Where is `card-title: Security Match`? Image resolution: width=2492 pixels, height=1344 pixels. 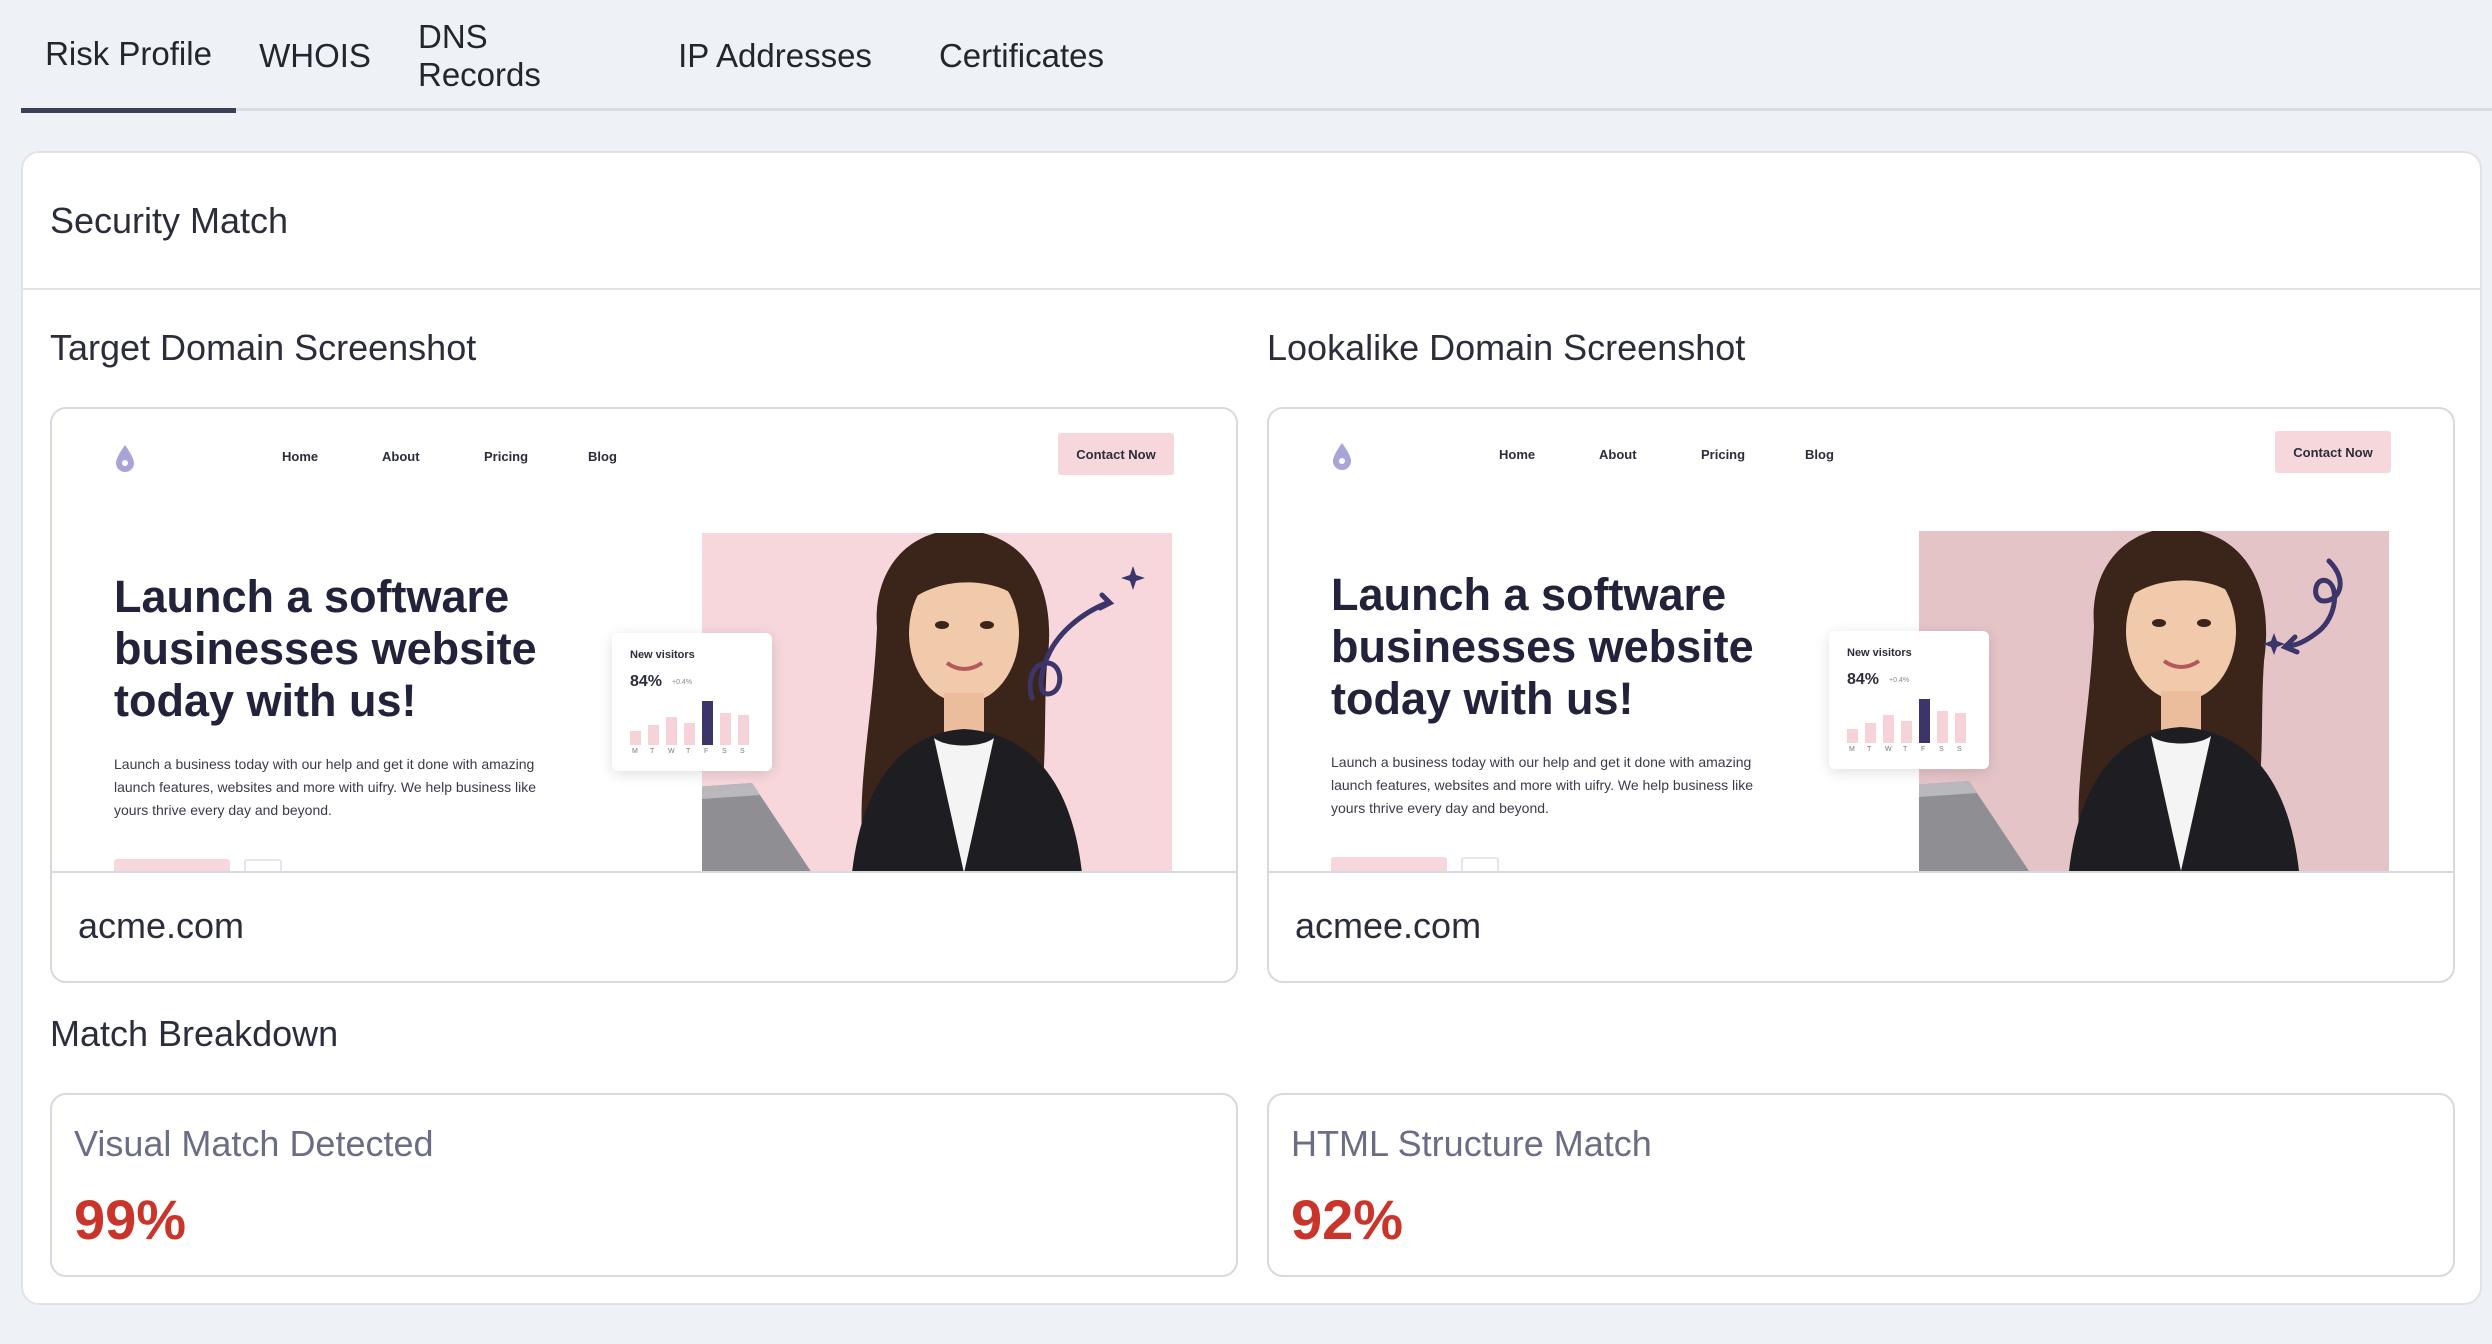
card-title: Security Match is located at coordinates (1251, 221).